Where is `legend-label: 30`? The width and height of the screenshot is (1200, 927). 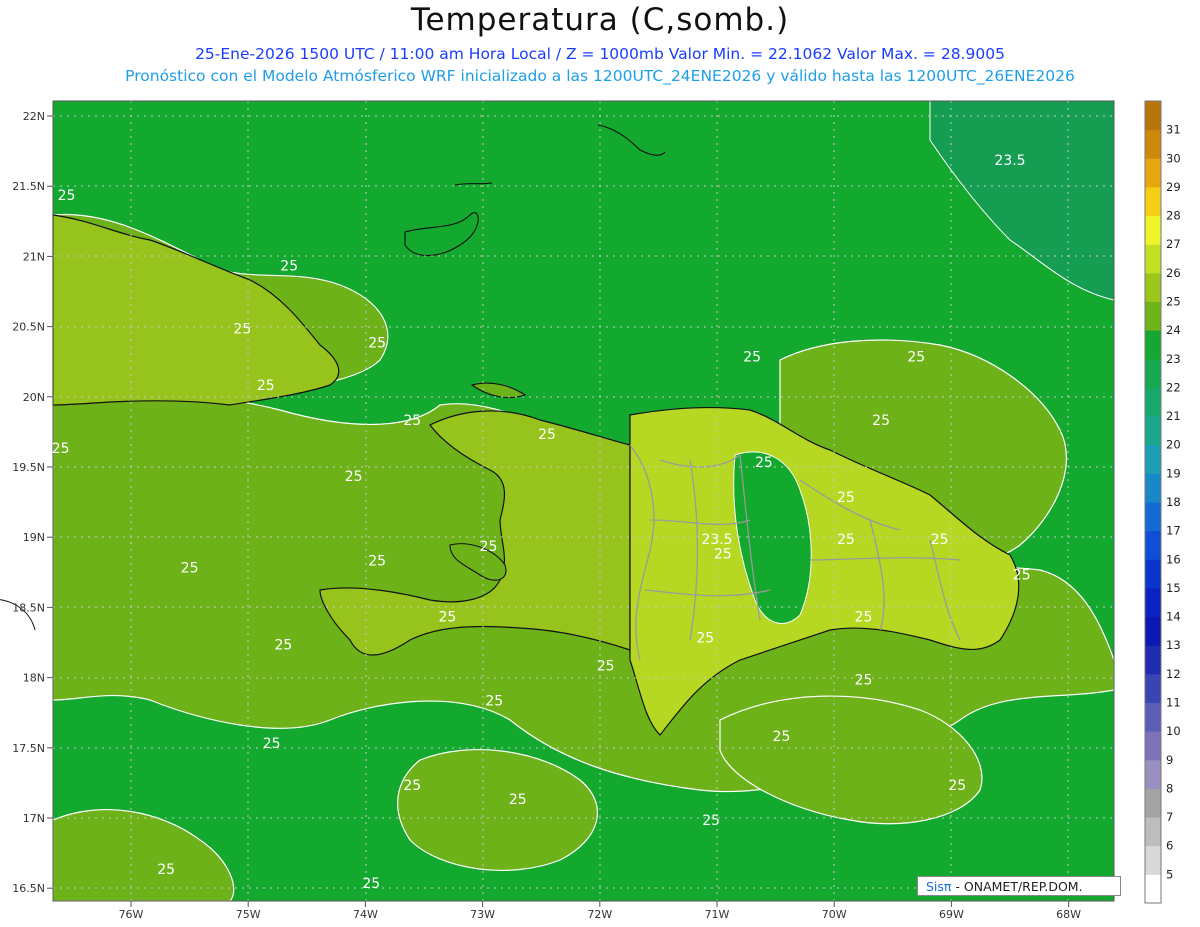
legend-label: 30 is located at coordinates (1173, 158).